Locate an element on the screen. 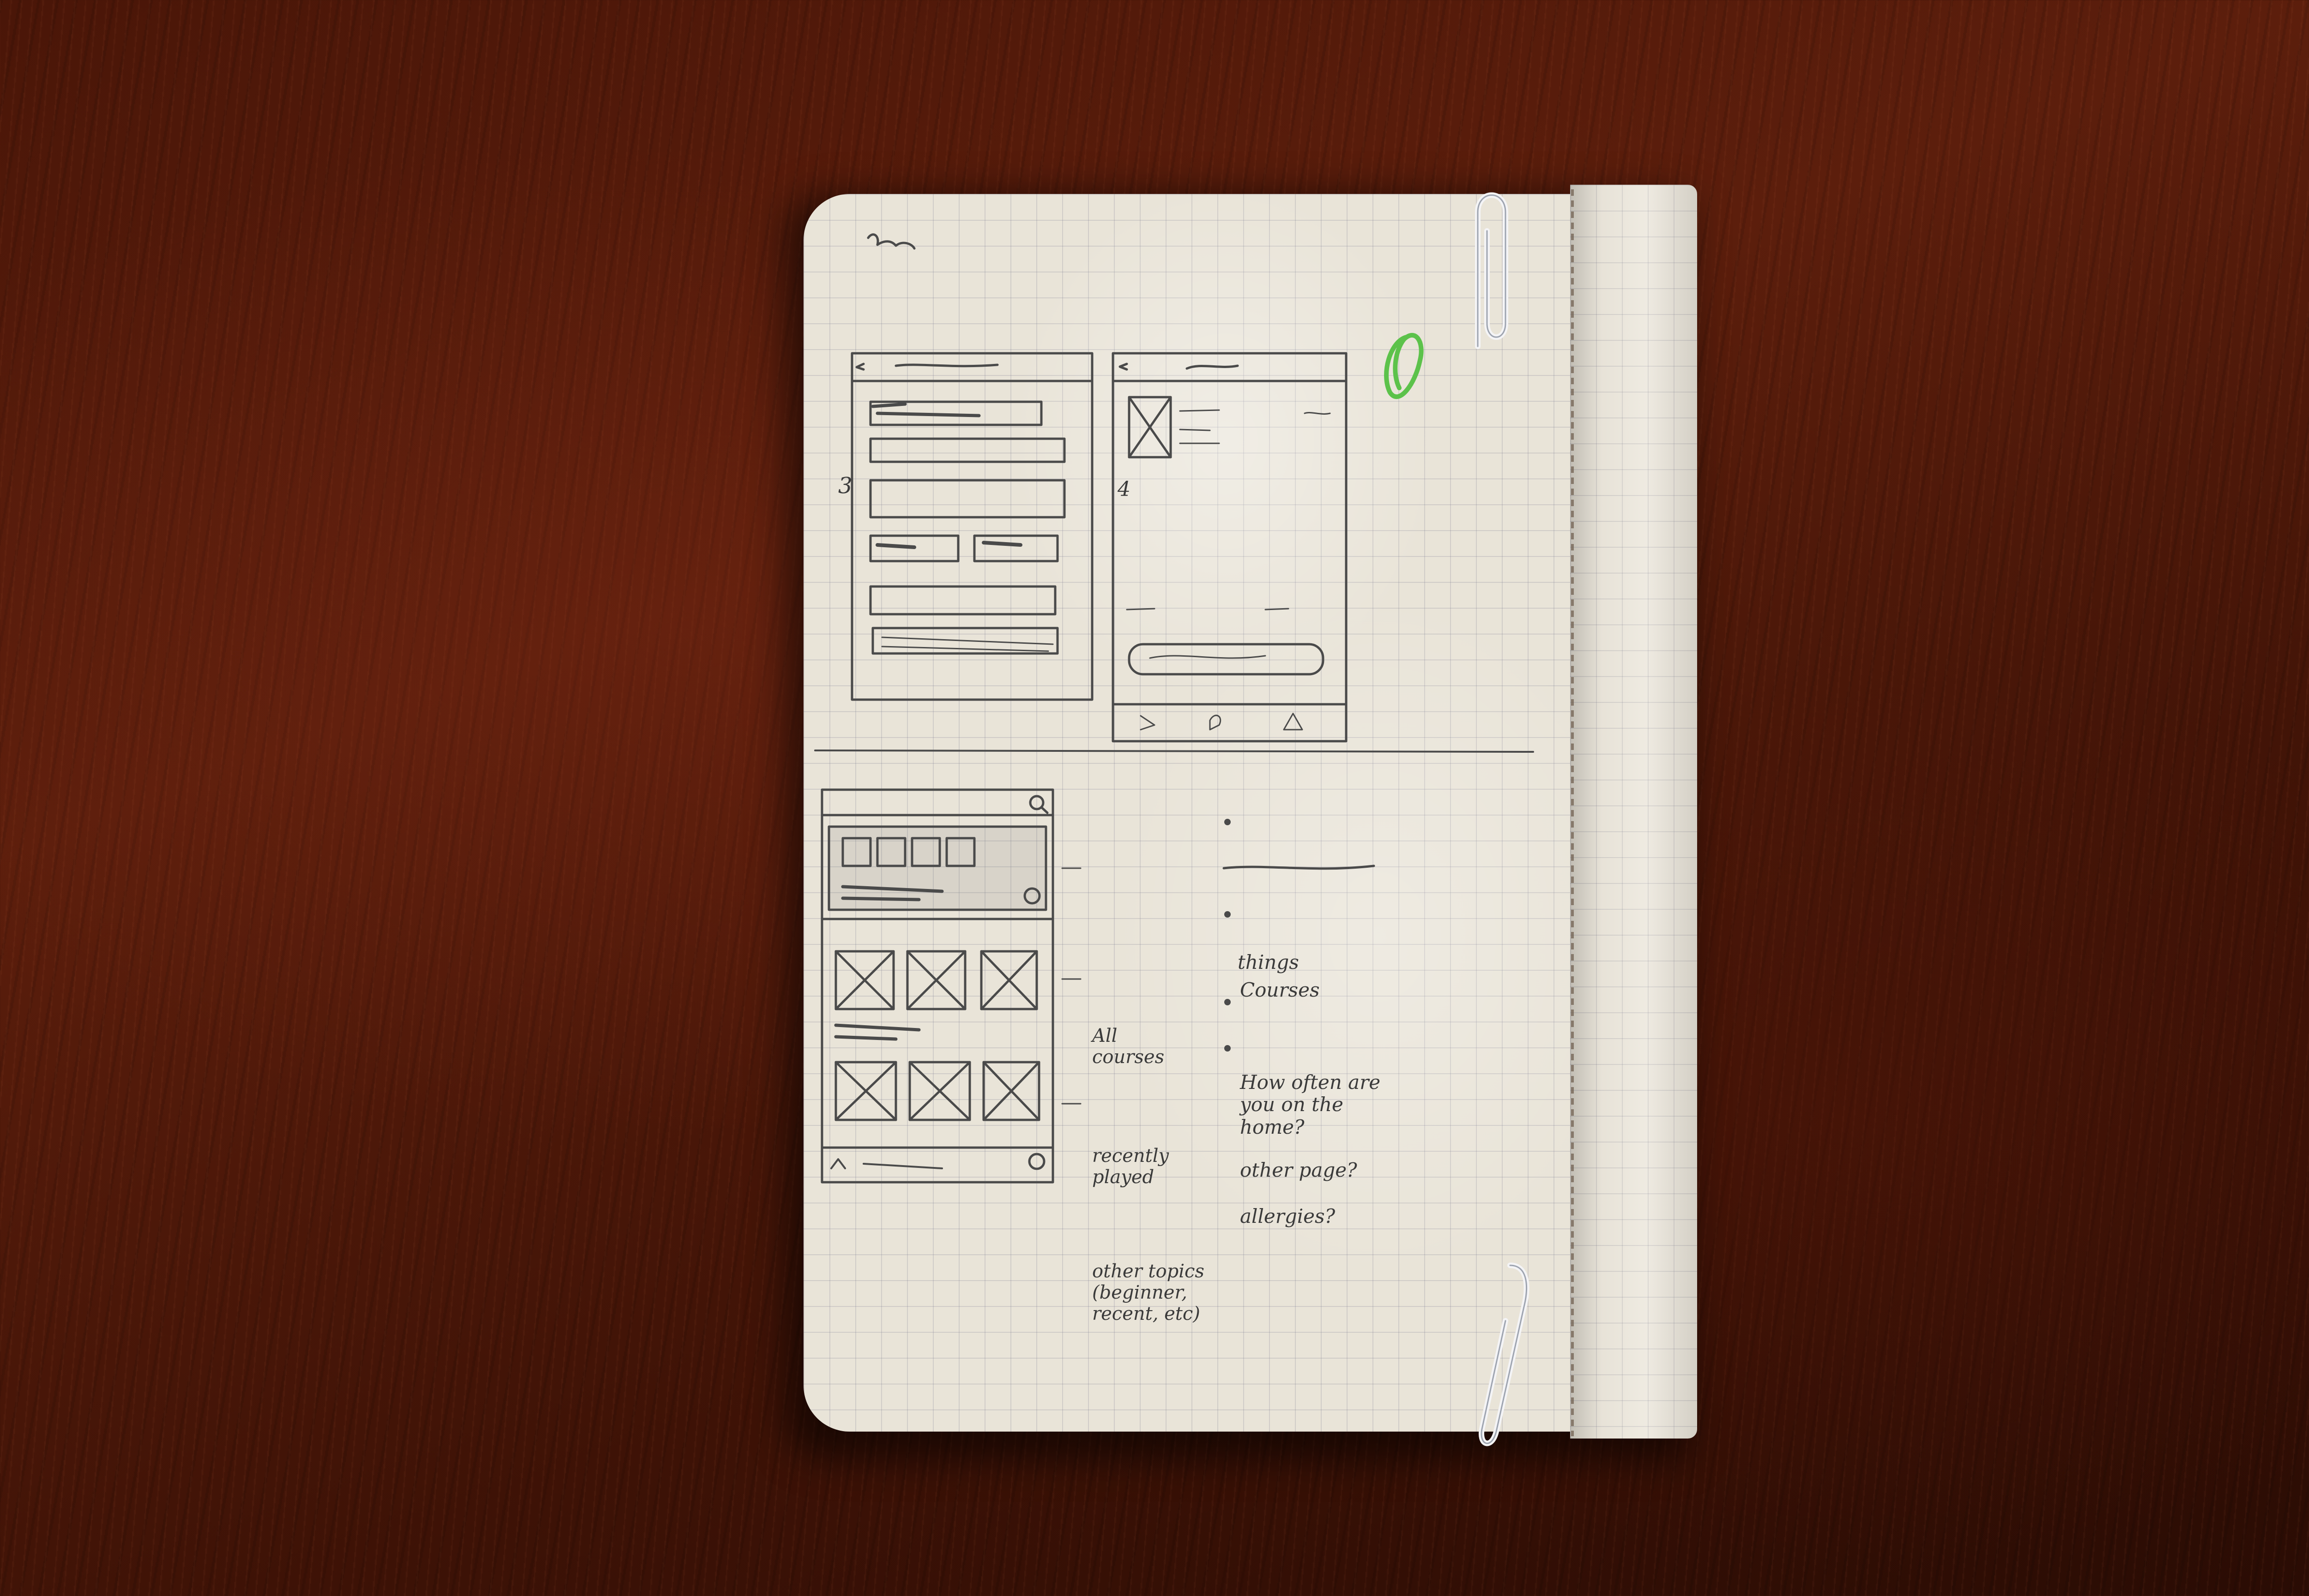  page-number-4: 4 is located at coordinates (1124, 489).